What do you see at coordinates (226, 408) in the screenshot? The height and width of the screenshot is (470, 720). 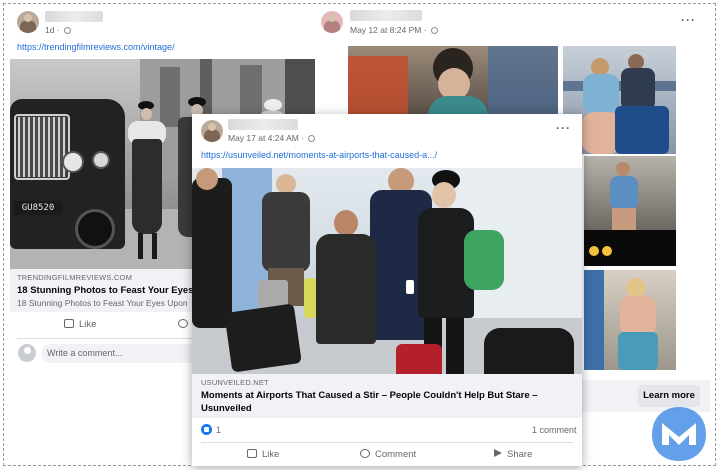 I see `link-title-line-2: Usunveiled` at bounding box center [226, 408].